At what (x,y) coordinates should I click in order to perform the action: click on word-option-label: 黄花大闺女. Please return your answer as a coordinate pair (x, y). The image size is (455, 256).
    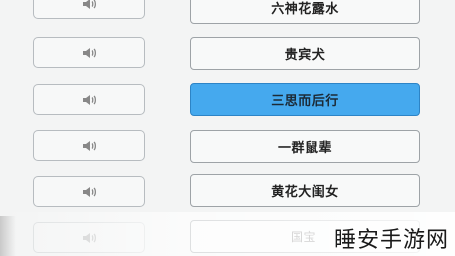
    Looking at the image, I should click on (305, 192).